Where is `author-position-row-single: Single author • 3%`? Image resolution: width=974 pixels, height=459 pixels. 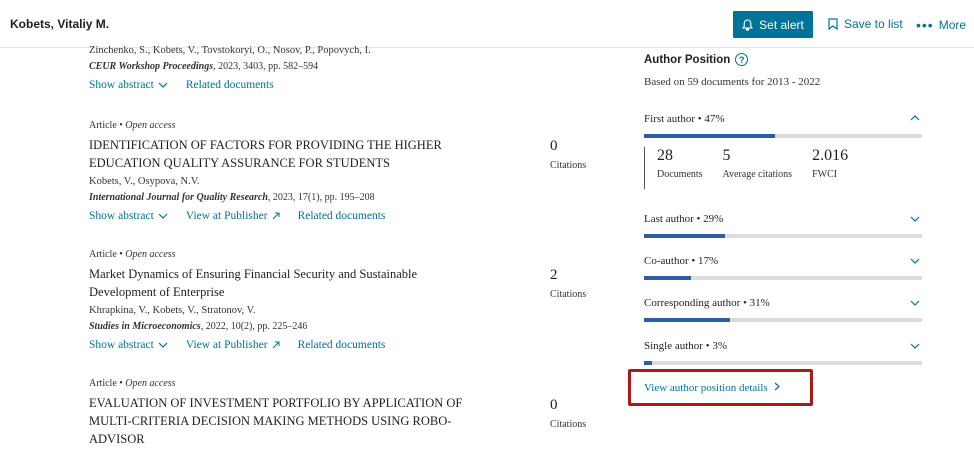
author-position-row-single: Single author • 3% is located at coordinates (783, 346).